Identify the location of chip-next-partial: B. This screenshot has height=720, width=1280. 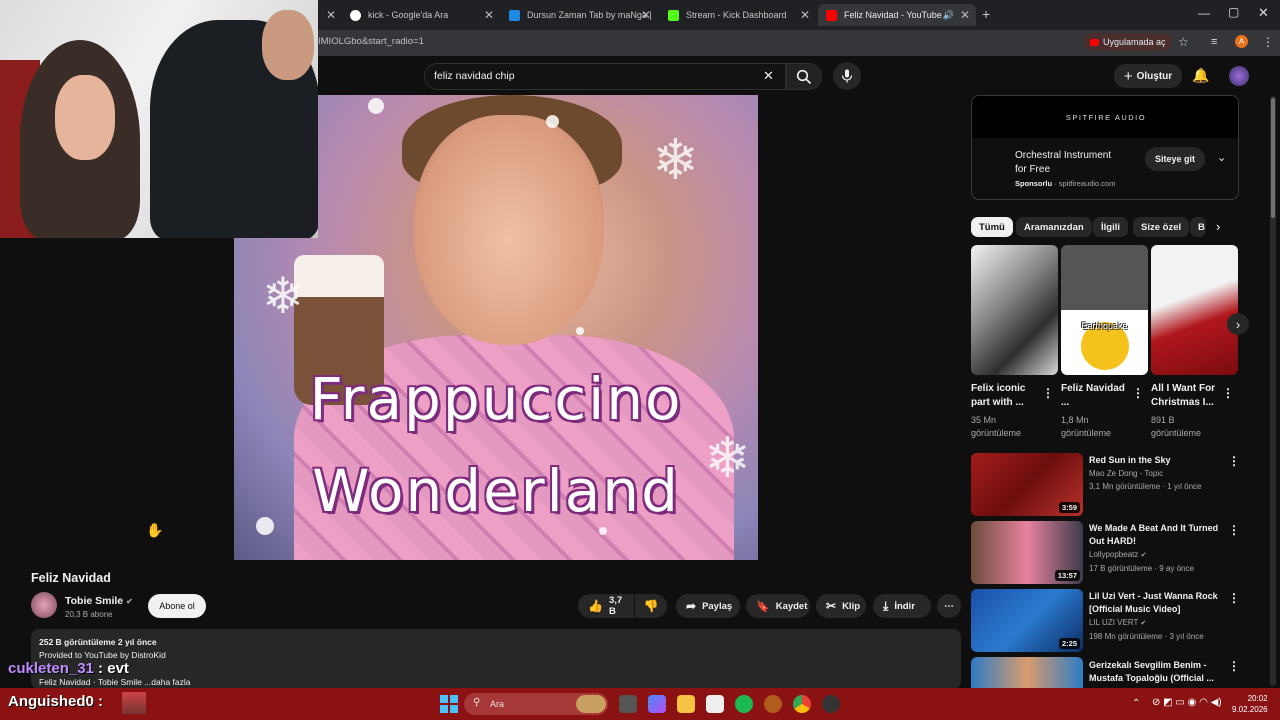
(1198, 227).